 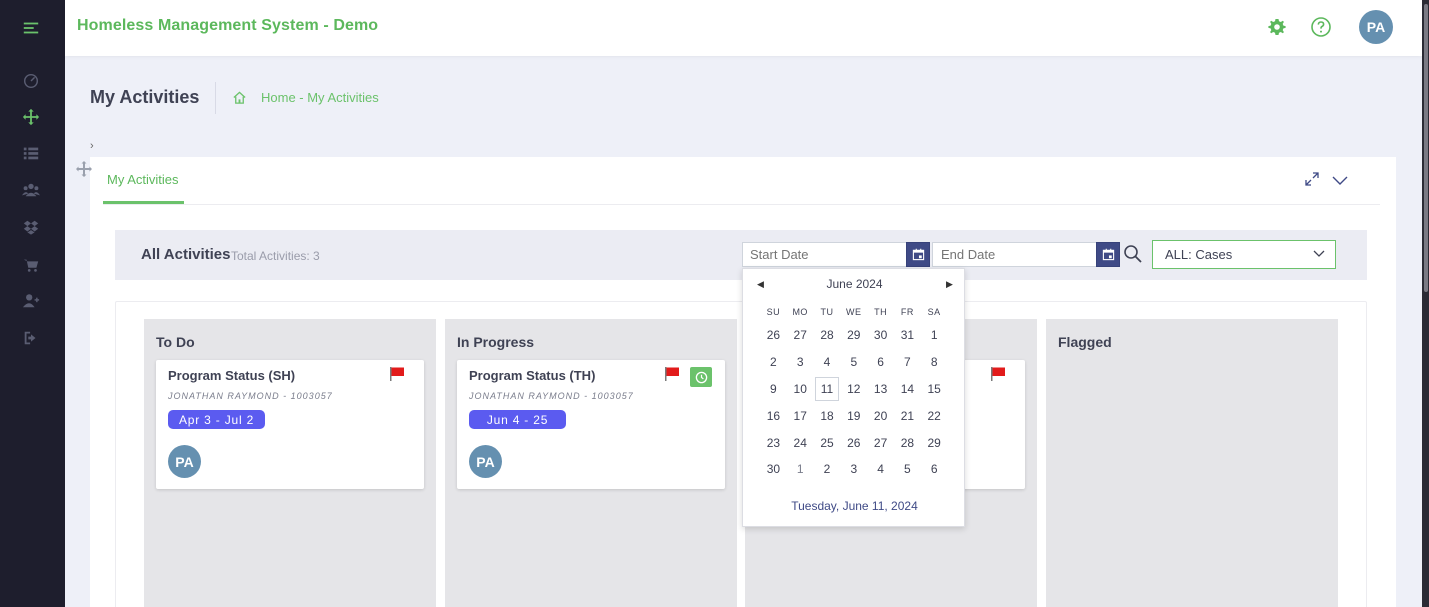 I want to click on calendar-week: 30 1 2 3 4 5 6, so click(x=854, y=469).